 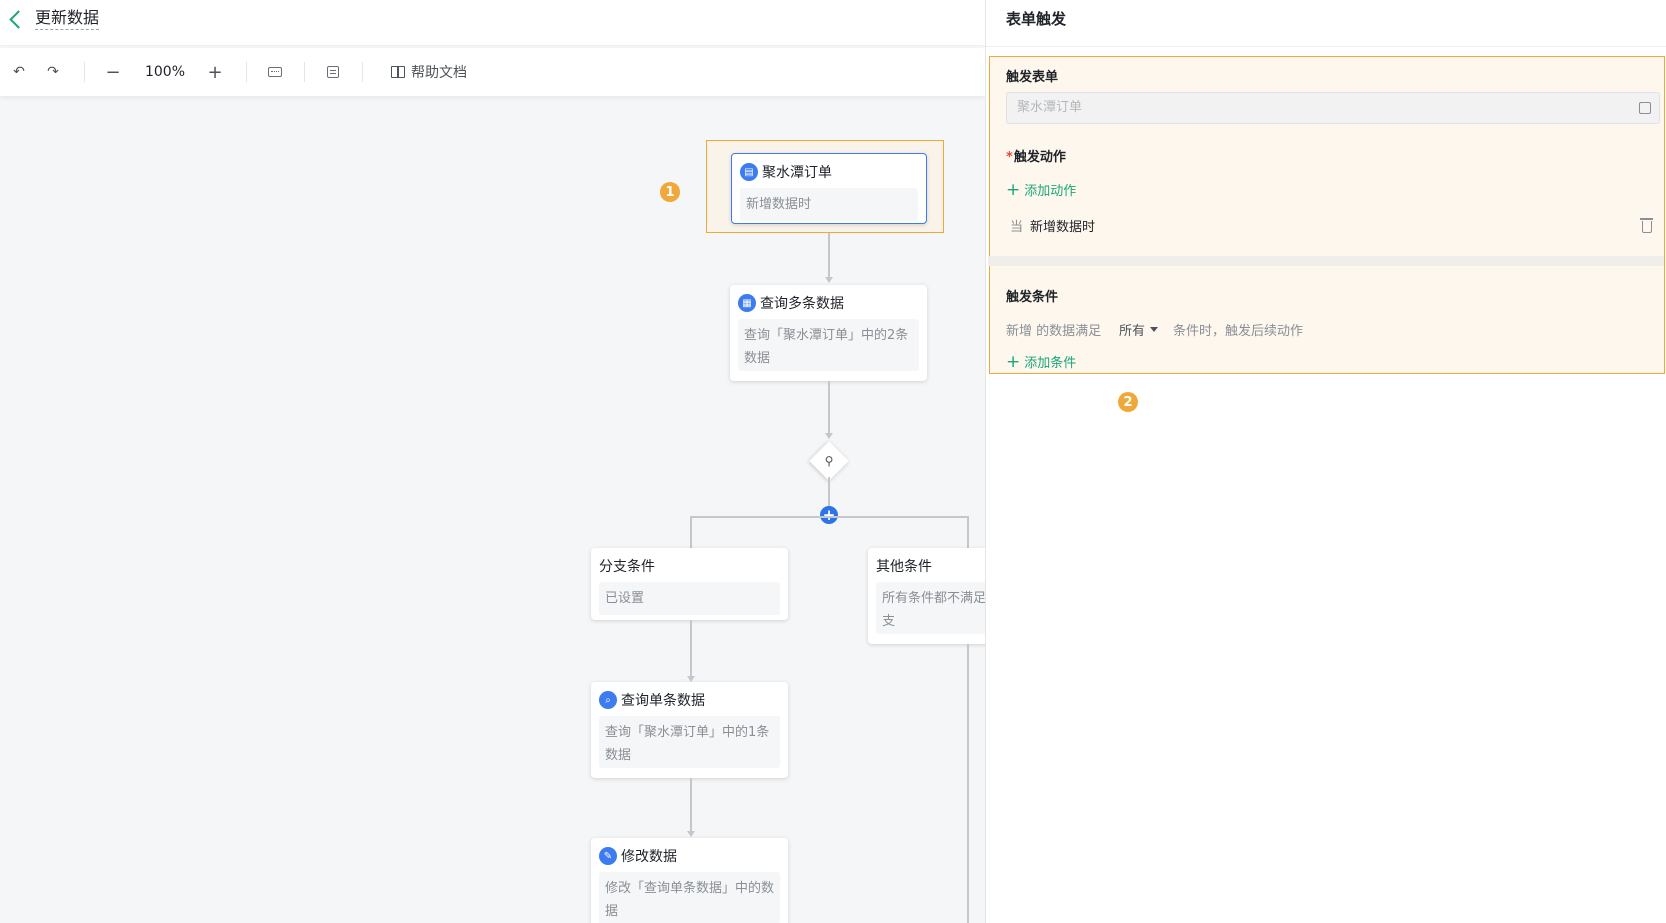 What do you see at coordinates (608, 700) in the screenshot?
I see `search-icon: ⌕` at bounding box center [608, 700].